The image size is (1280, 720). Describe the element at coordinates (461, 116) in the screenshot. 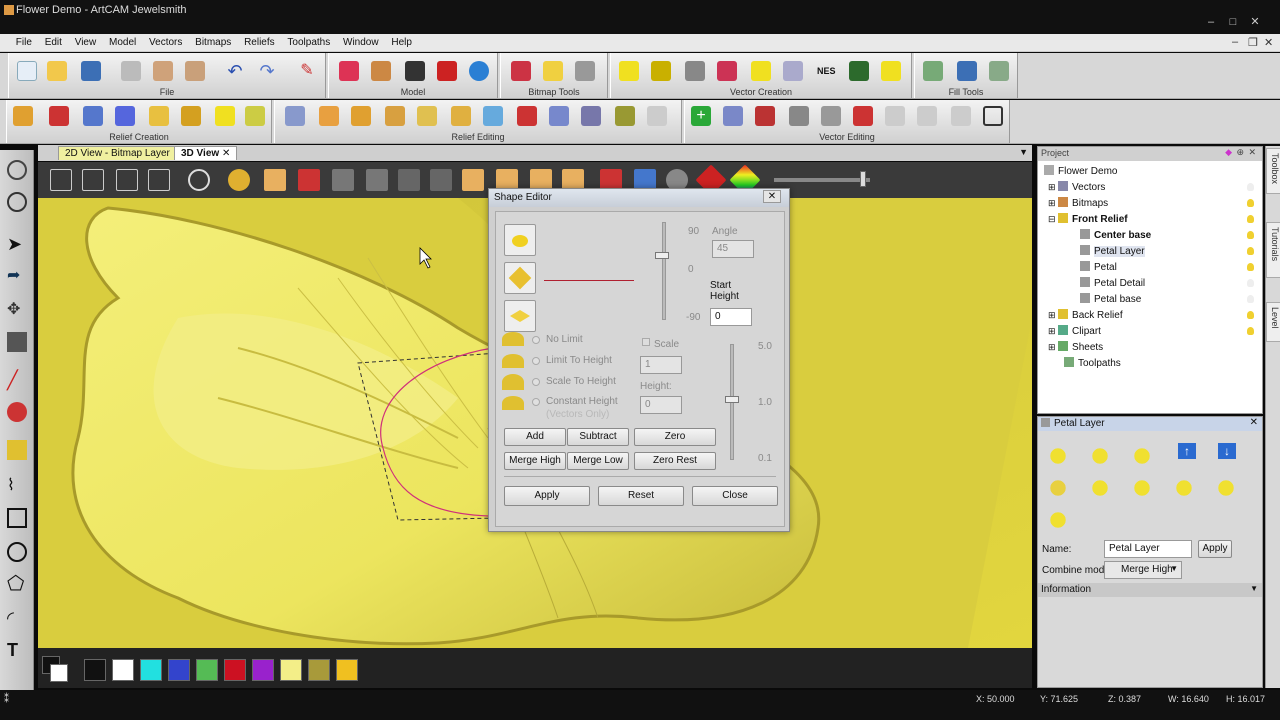

I see `relief-edit-6-icon` at that location.